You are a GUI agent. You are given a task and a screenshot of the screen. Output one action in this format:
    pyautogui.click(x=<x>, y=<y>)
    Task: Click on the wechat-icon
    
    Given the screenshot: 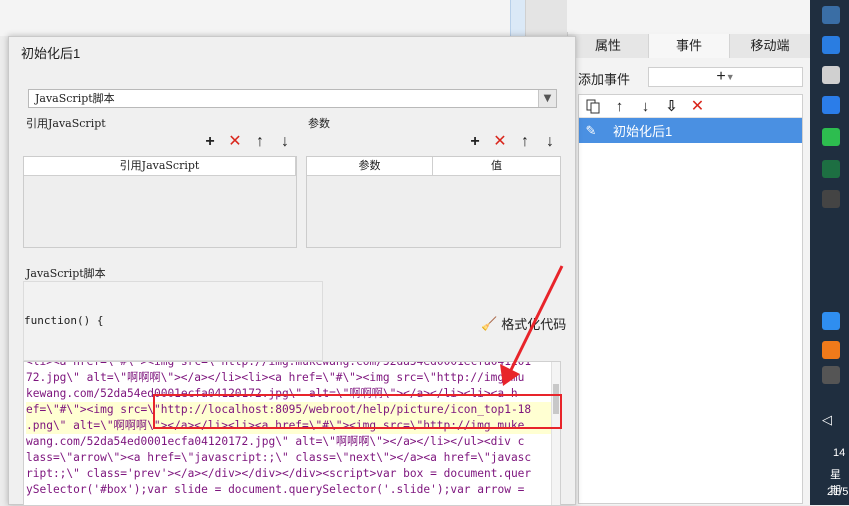 What is the action you would take?
    pyautogui.click(x=831, y=137)
    